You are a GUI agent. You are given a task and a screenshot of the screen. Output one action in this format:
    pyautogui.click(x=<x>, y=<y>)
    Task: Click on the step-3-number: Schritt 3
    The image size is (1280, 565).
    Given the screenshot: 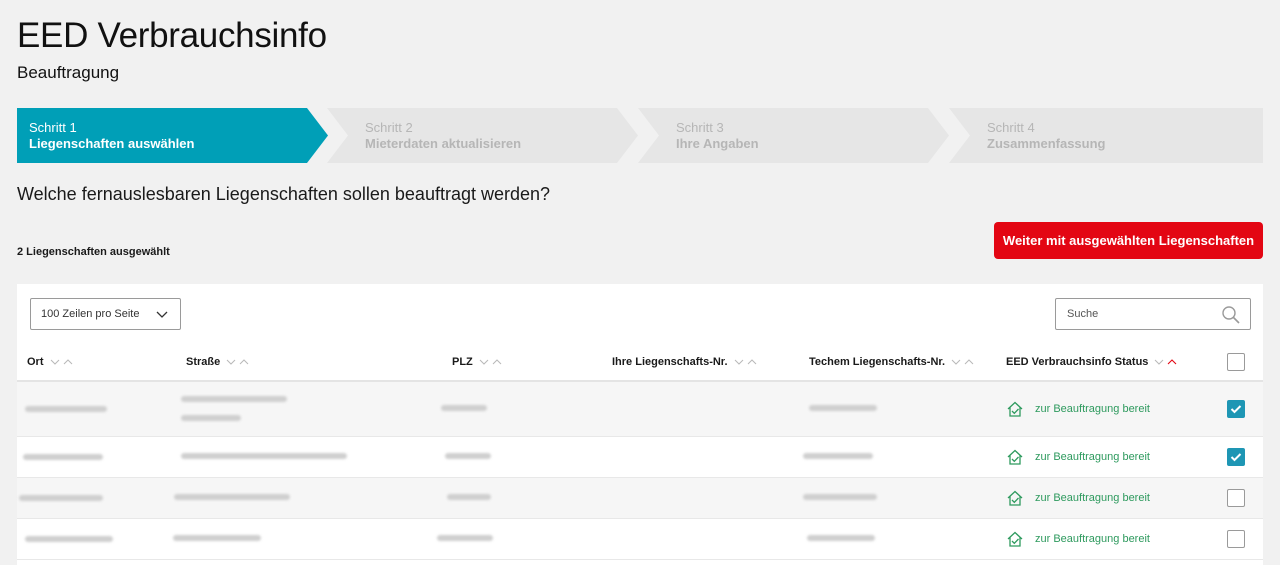 What is the action you would take?
    pyautogui.click(x=700, y=127)
    